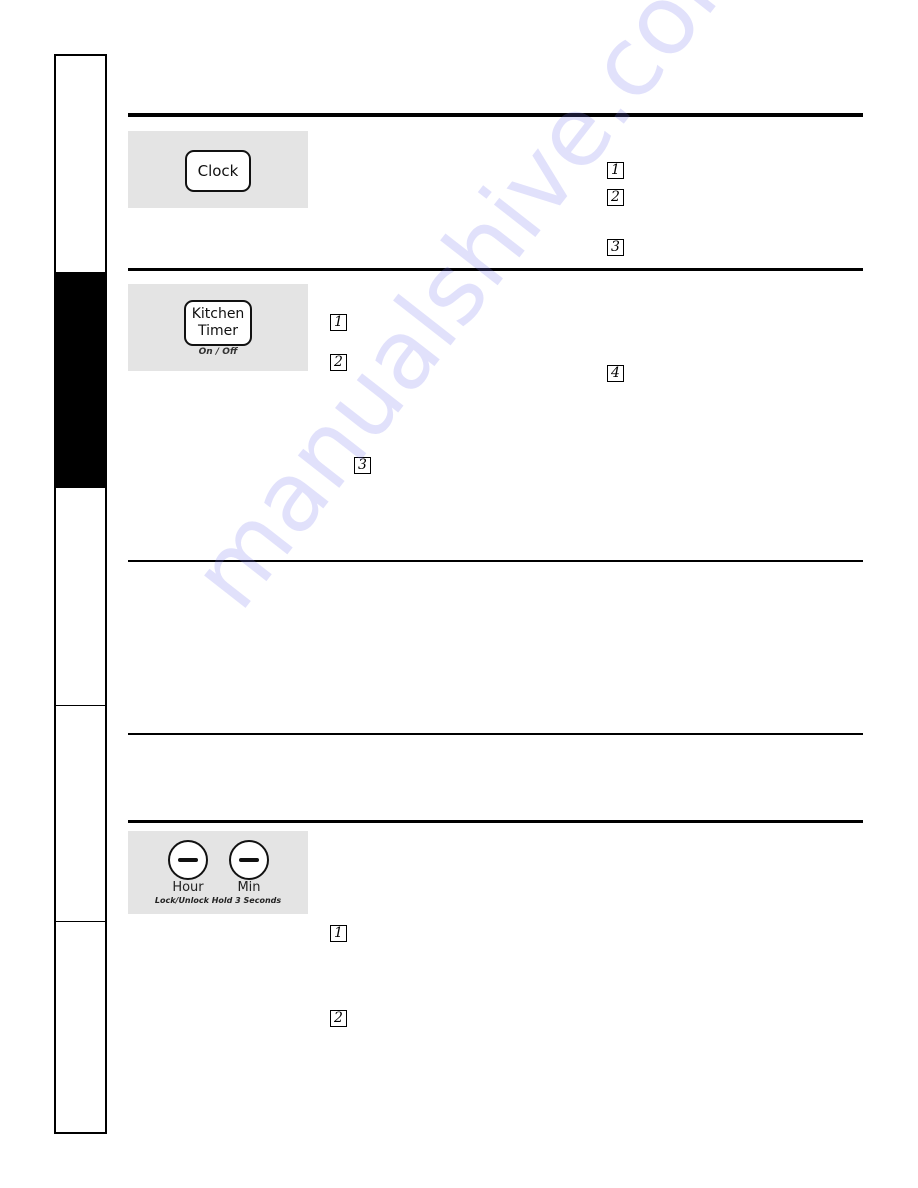 The image size is (918, 1188). I want to click on hourmin-step-2: 2, so click(338, 1018).